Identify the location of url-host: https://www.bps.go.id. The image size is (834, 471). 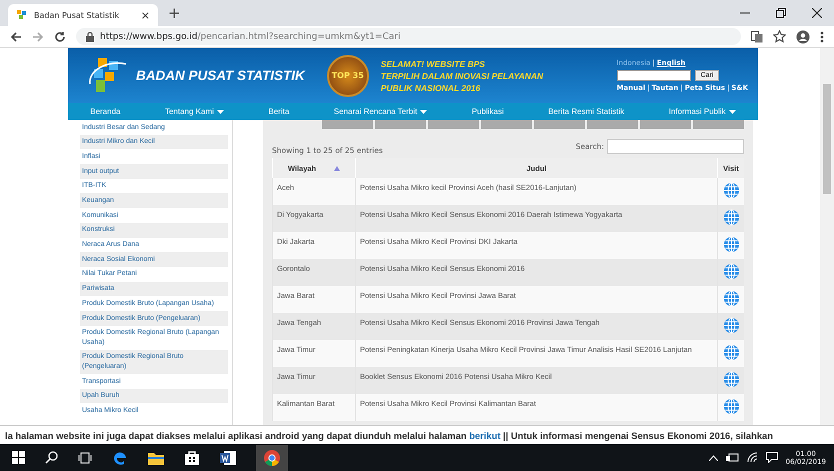
(149, 37).